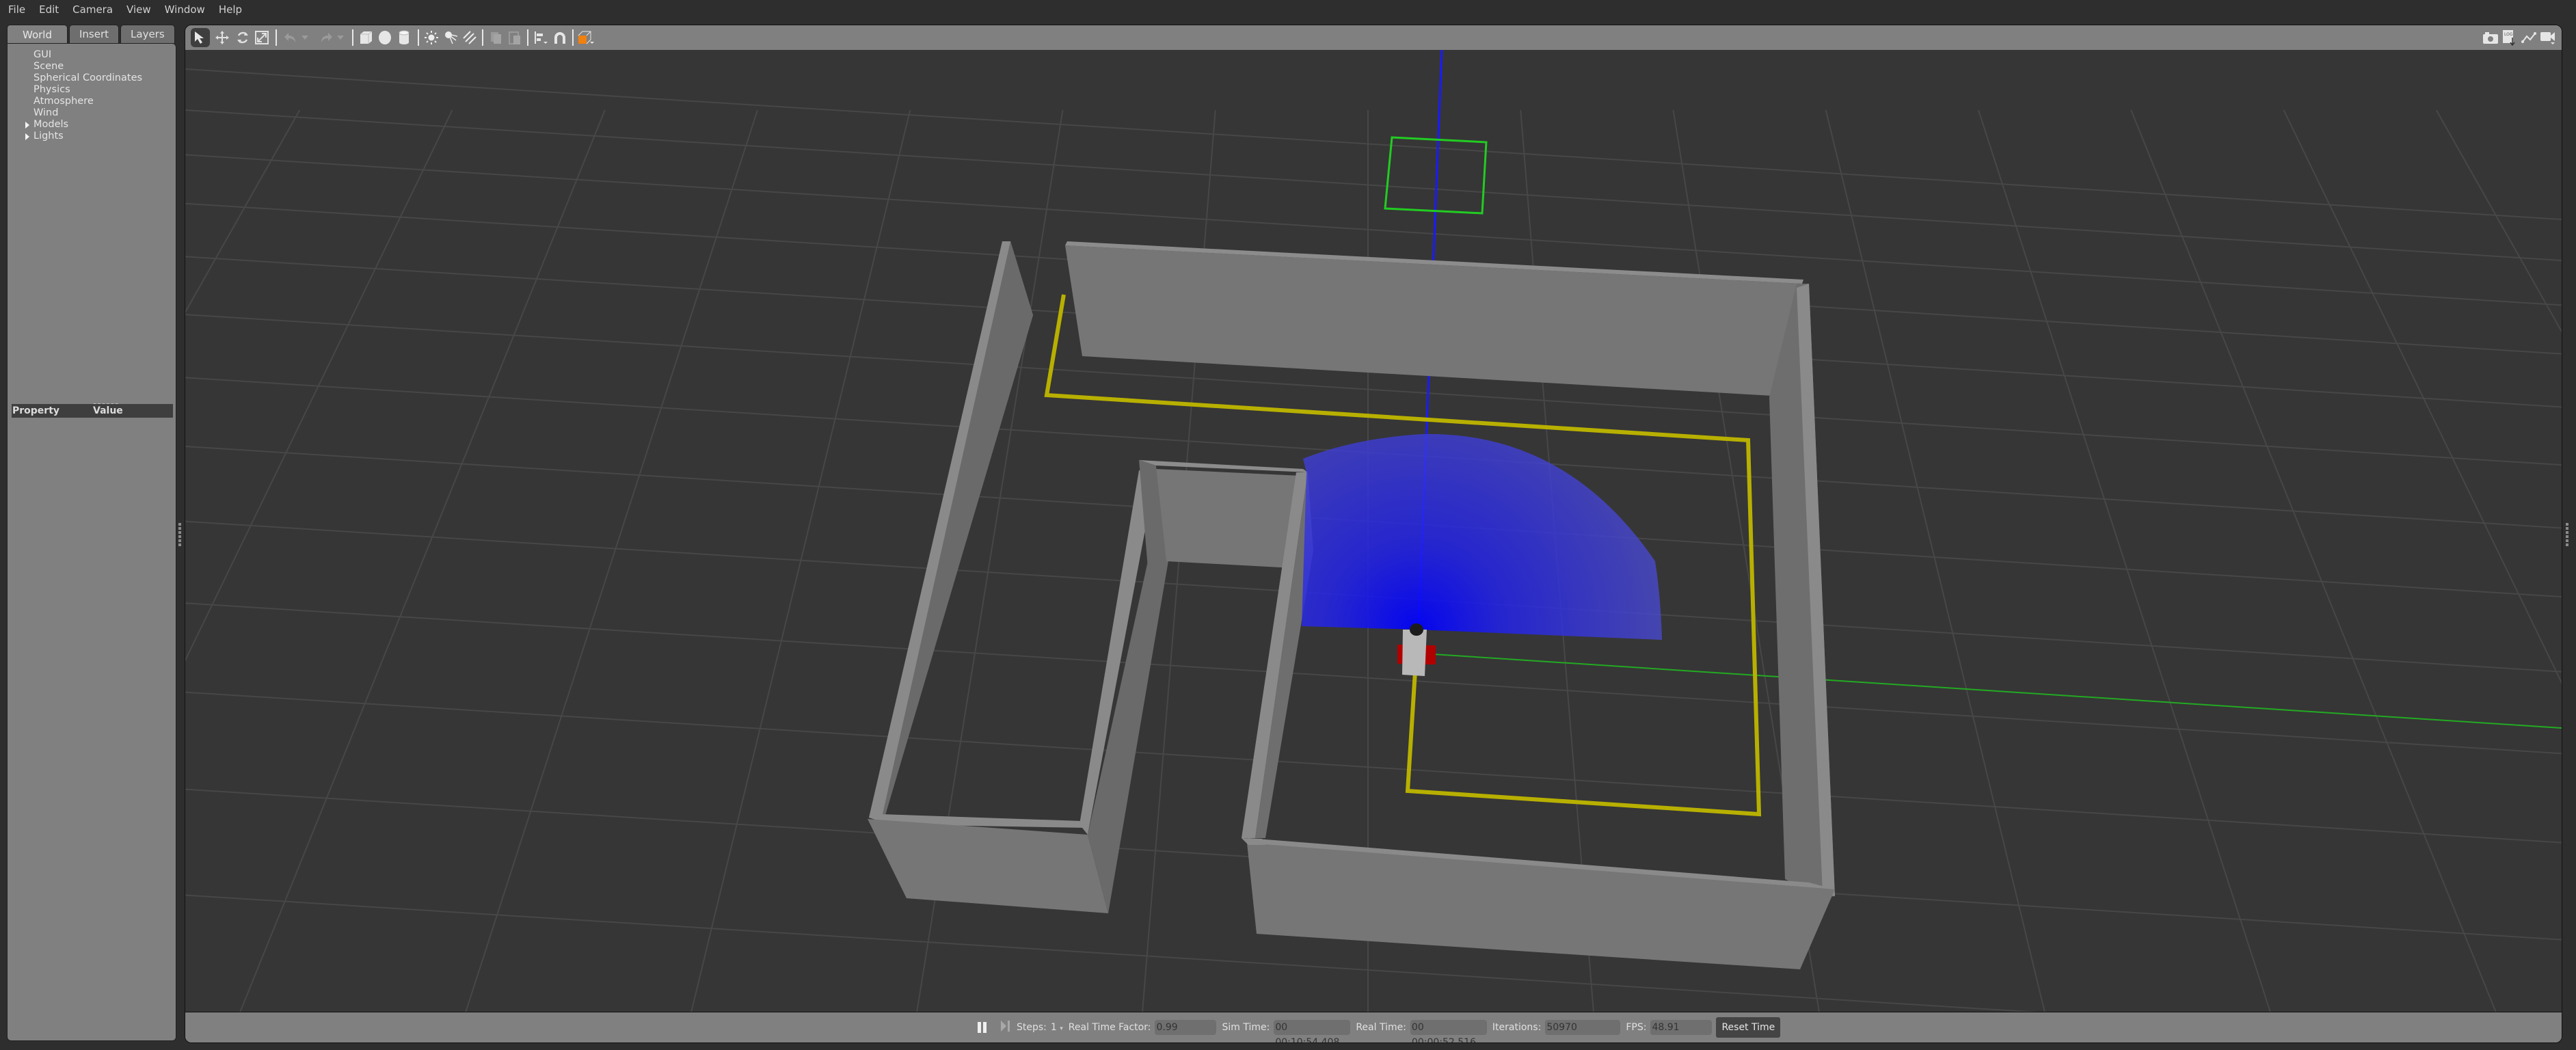  I want to click on tree-item-label: Atmosphere, so click(63, 101).